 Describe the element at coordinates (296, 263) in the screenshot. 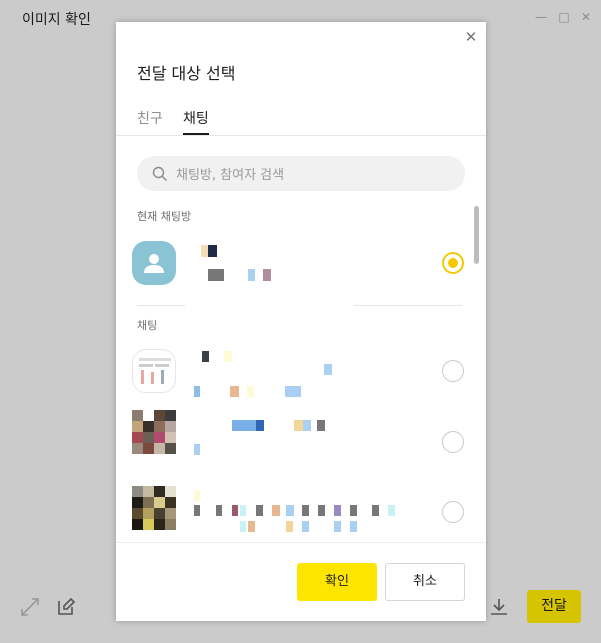

I see `chat-row-current` at that location.